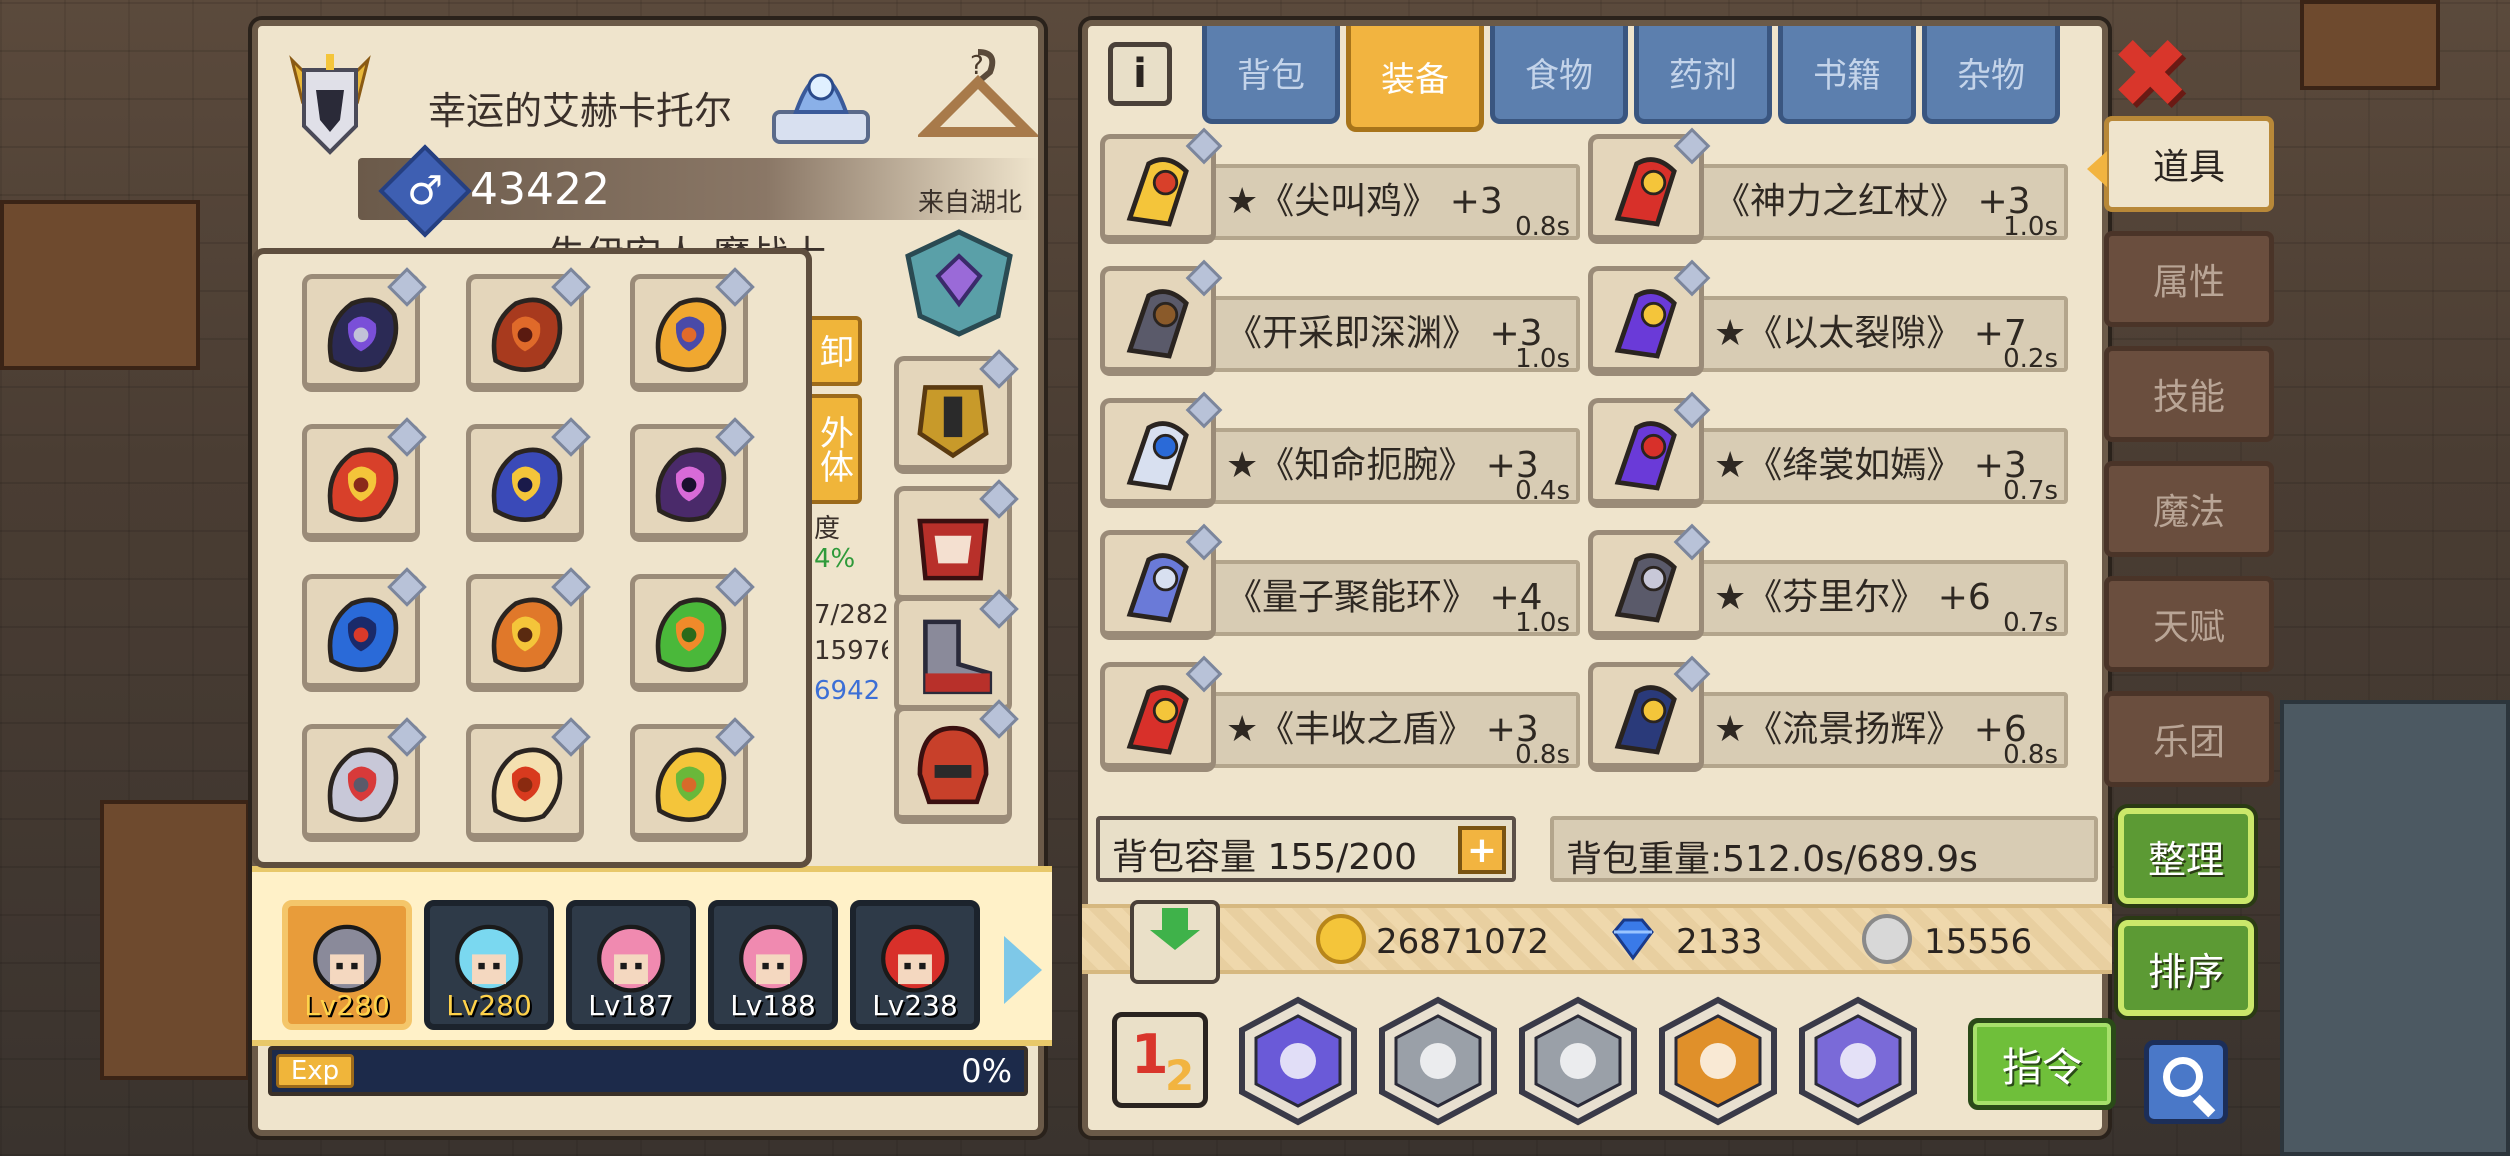 This screenshot has height=1156, width=2510. What do you see at coordinates (1175, 942) in the screenshot?
I see `store-download-icon` at bounding box center [1175, 942].